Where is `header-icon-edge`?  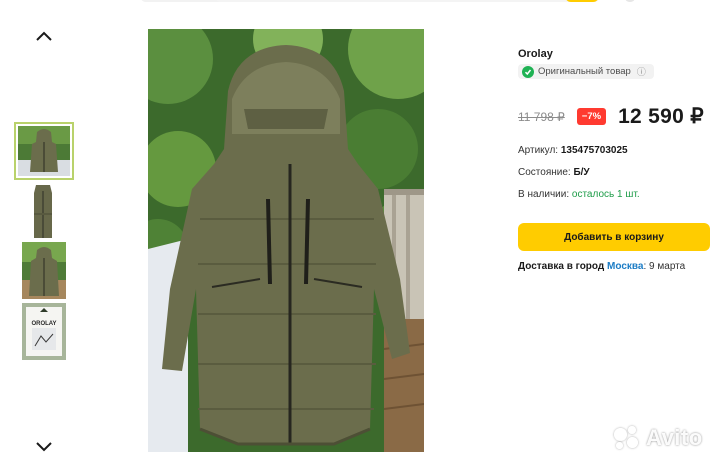
header-icon-edge is located at coordinates (630, 1).